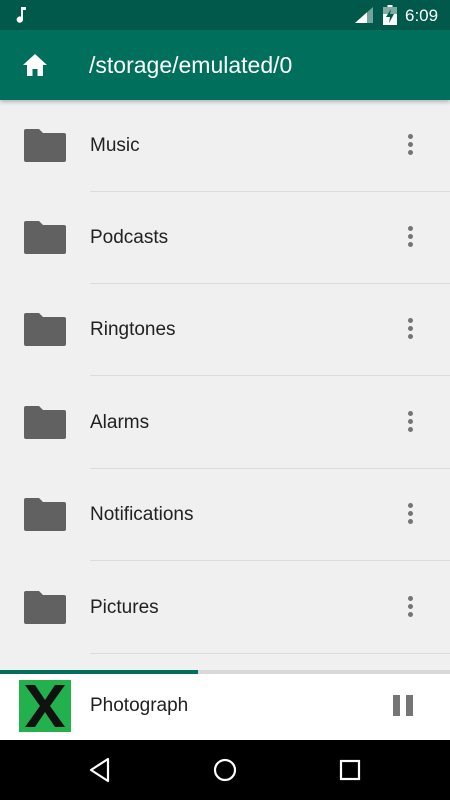 The image size is (450, 800). Describe the element at coordinates (133, 329) in the screenshot. I see `folder-name: Ringtones` at that location.